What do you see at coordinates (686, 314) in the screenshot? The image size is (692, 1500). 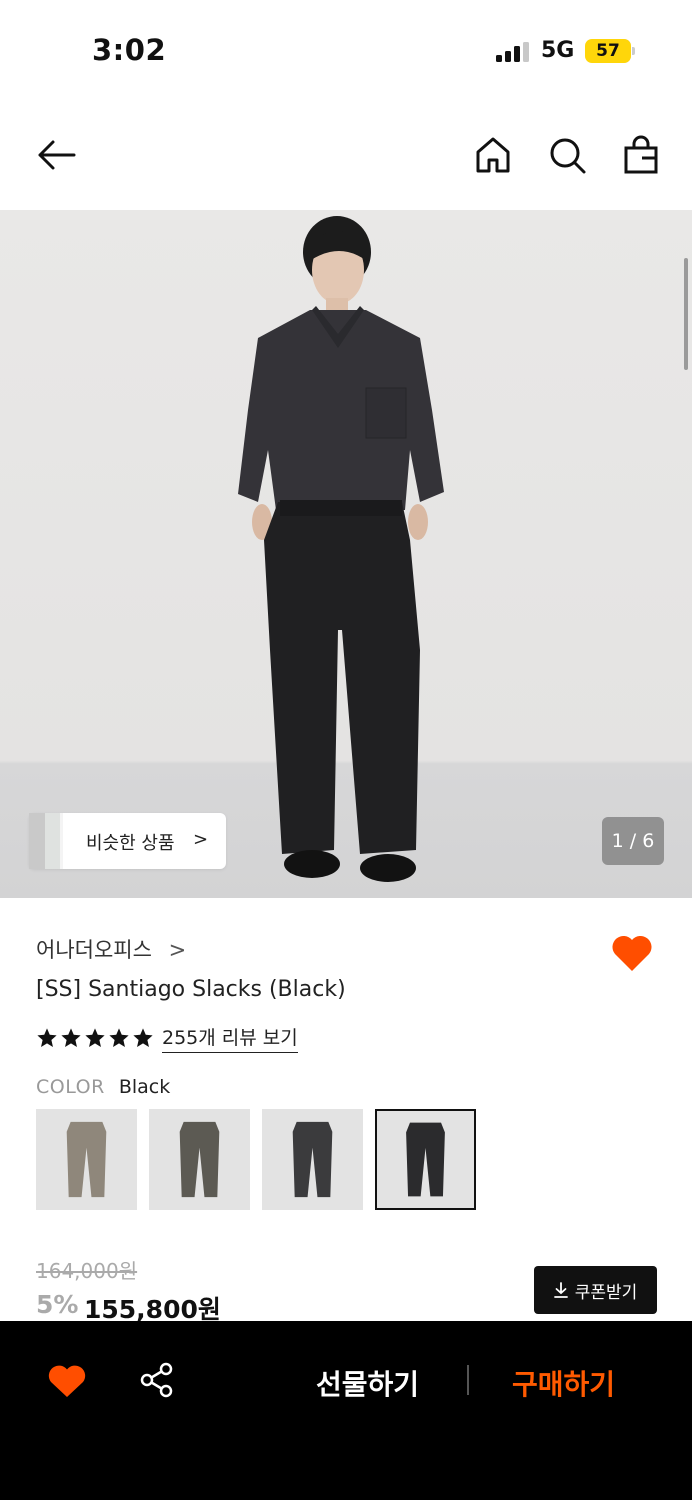 I see `page-scrollbar` at bounding box center [686, 314].